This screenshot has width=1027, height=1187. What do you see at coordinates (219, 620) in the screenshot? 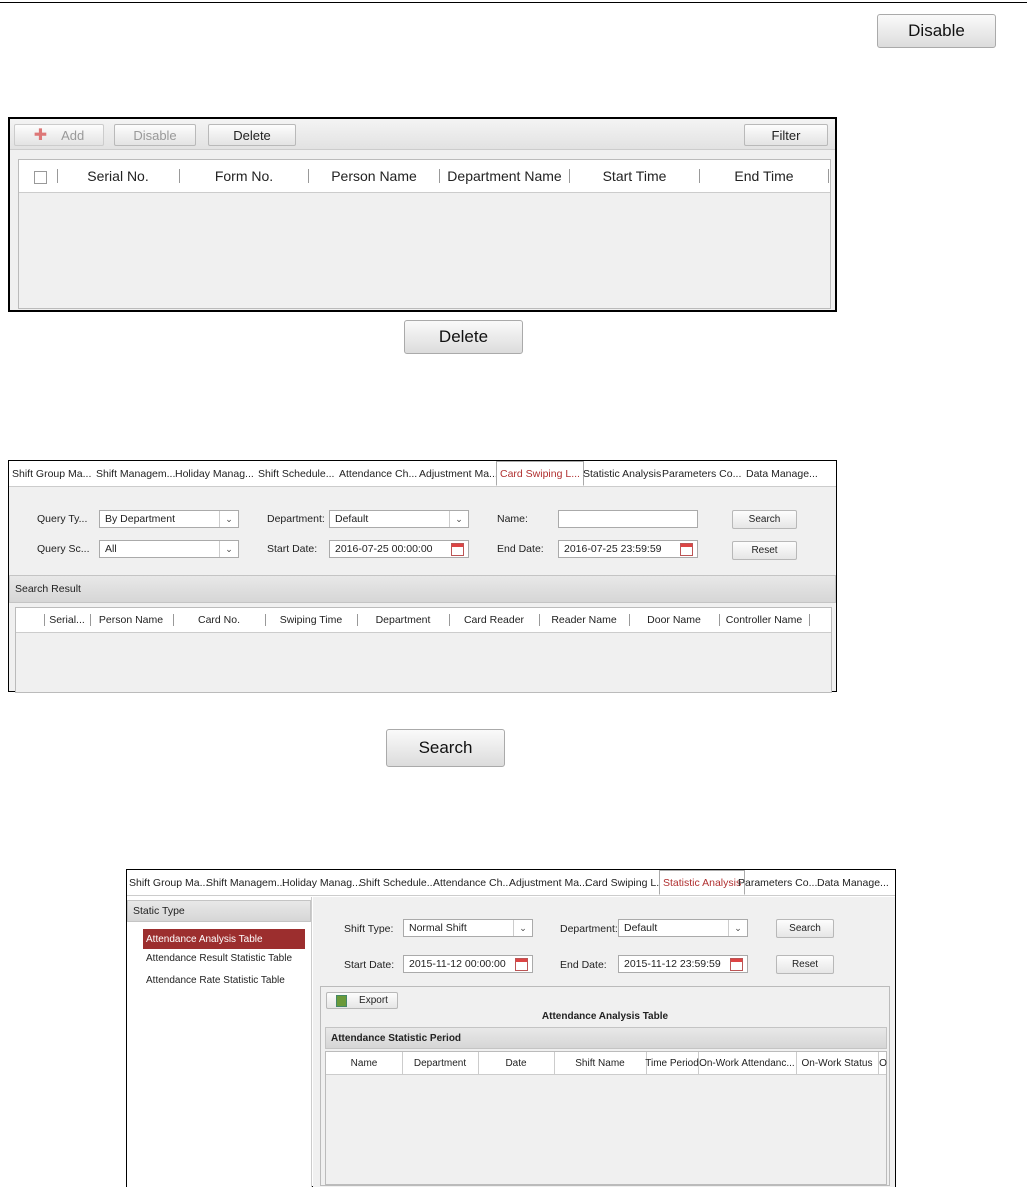
I see `column-header: Card No.` at bounding box center [219, 620].